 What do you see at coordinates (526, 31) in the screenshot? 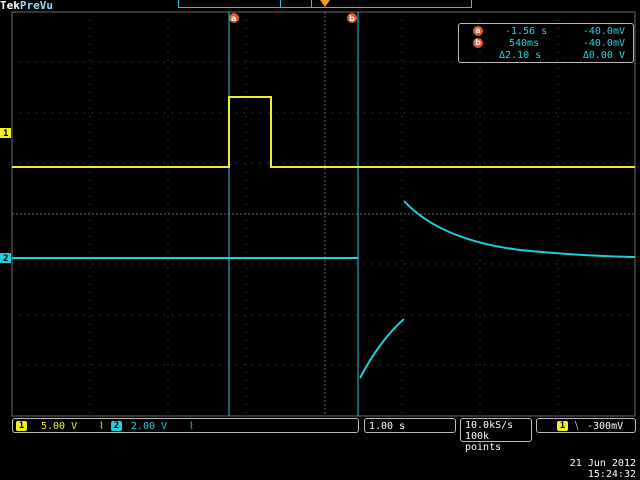
I see `cursor-a-time: -1.56 s` at bounding box center [526, 31].